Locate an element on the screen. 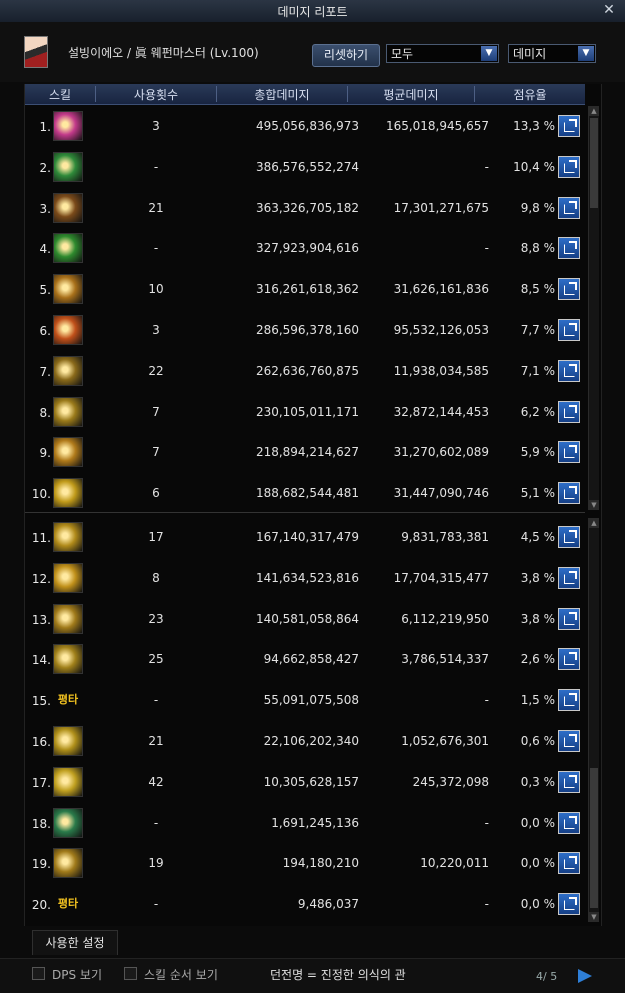 Image resolution: width=625 pixels, height=993 pixels. table-row: 5. 10 316,261,618,362 31,626,161,836 8,5 % is located at coordinates (305, 289).